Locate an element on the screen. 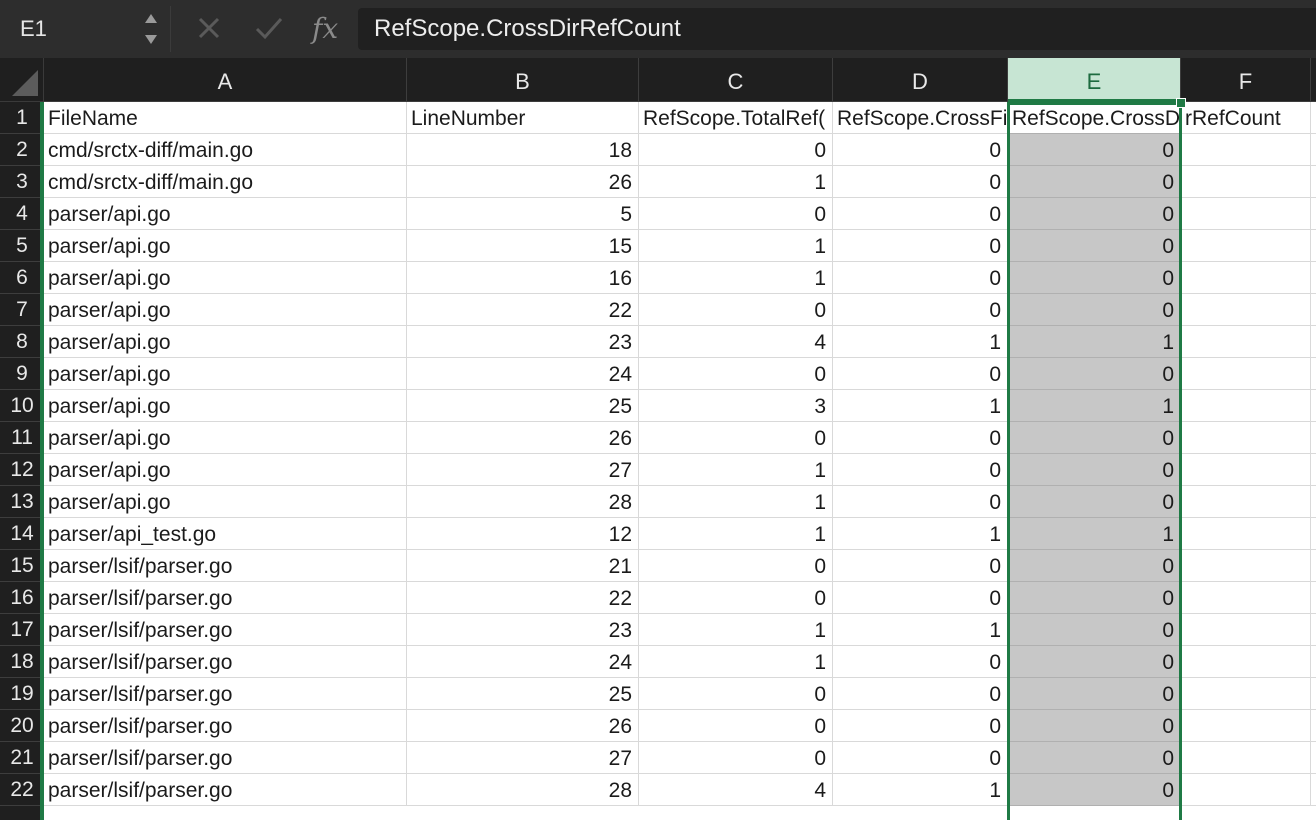  column-header-g is located at coordinates (1313, 80).